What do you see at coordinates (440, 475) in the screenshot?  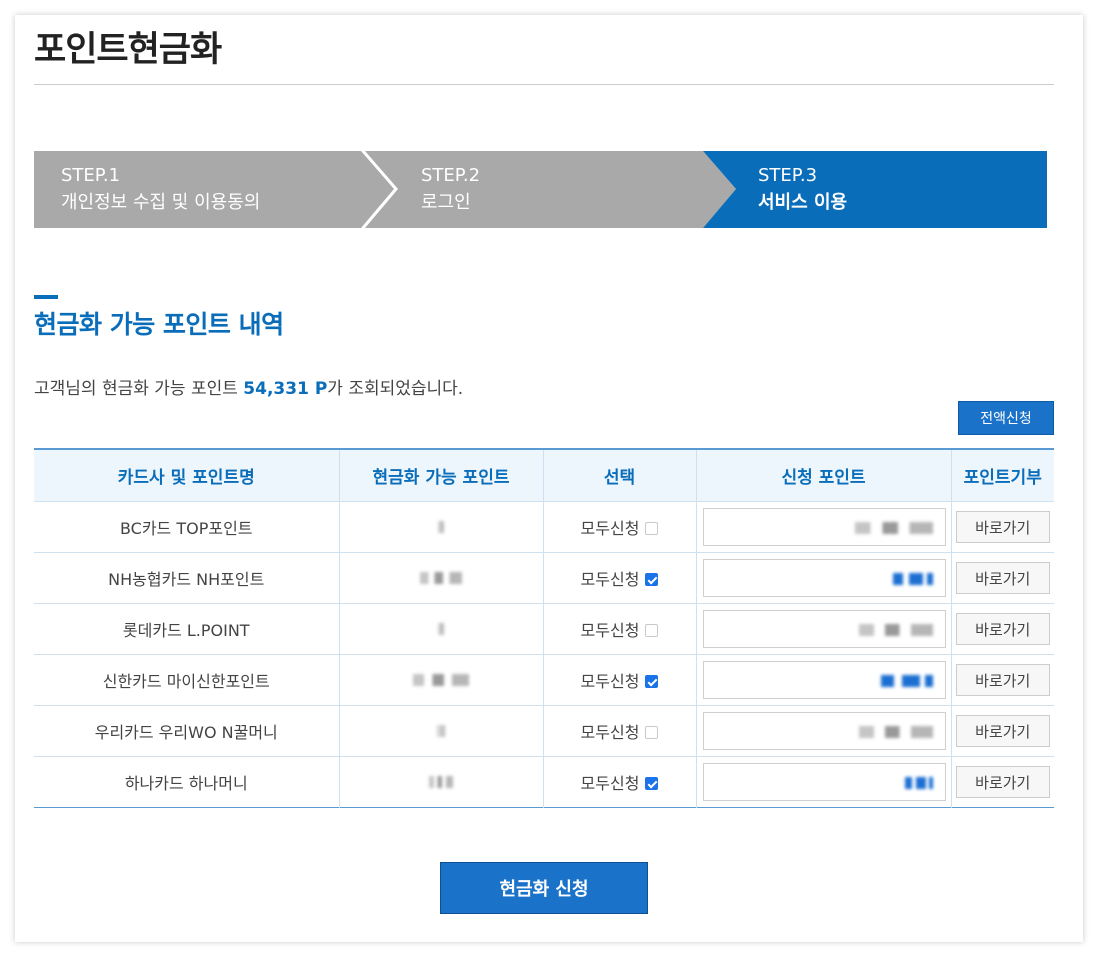 I see `col-header-available: 현금화 가능 포인트` at bounding box center [440, 475].